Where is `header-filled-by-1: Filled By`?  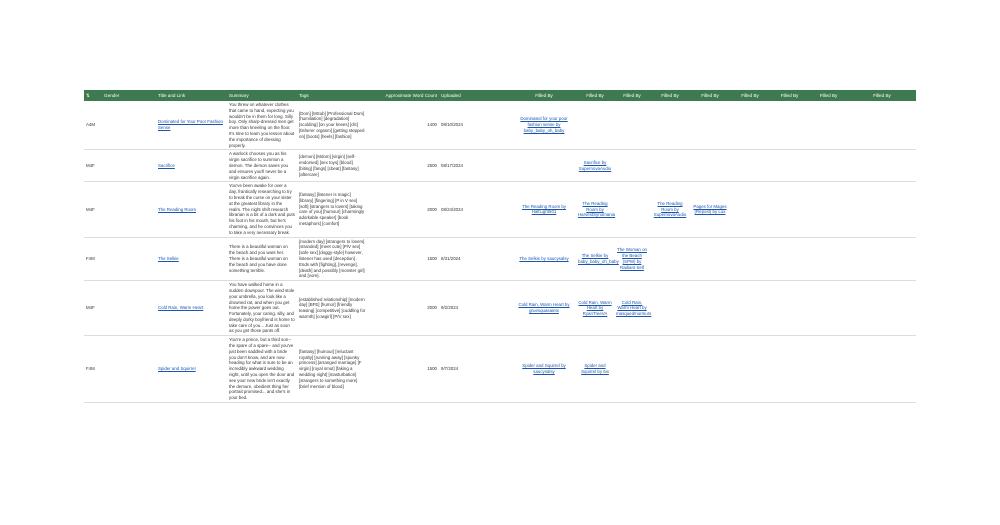 header-filled-by-1: Filled By is located at coordinates (544, 95).